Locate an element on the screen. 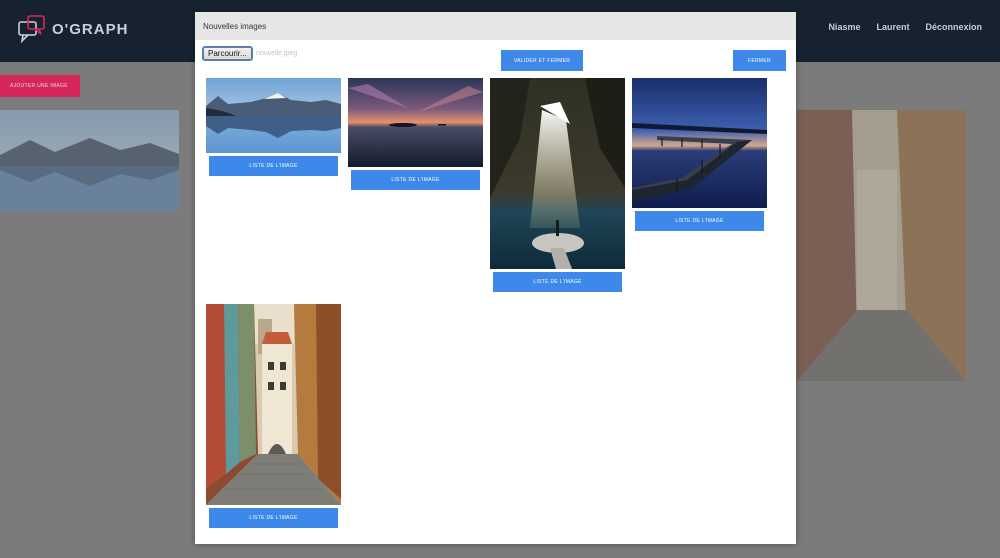  user-nav: Niasme Laurent Déconnexion is located at coordinates (905, 27).